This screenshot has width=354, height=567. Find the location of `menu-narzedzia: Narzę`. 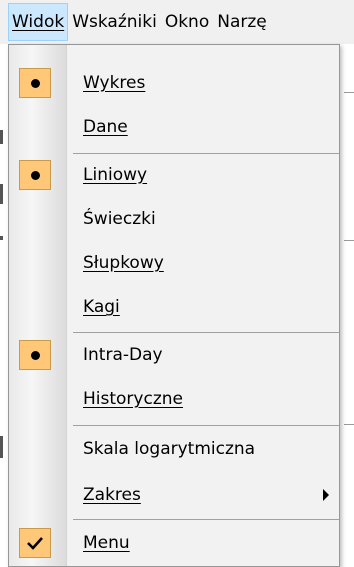

menu-narzedzia: Narzę is located at coordinates (242, 22).